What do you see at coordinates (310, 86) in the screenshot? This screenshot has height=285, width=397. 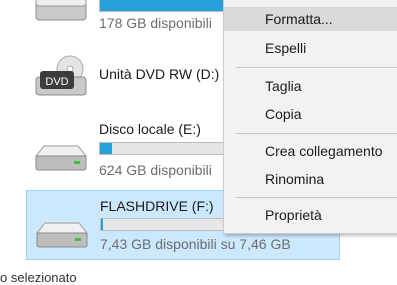 I see `menu-item-cut: Taglia` at bounding box center [310, 86].